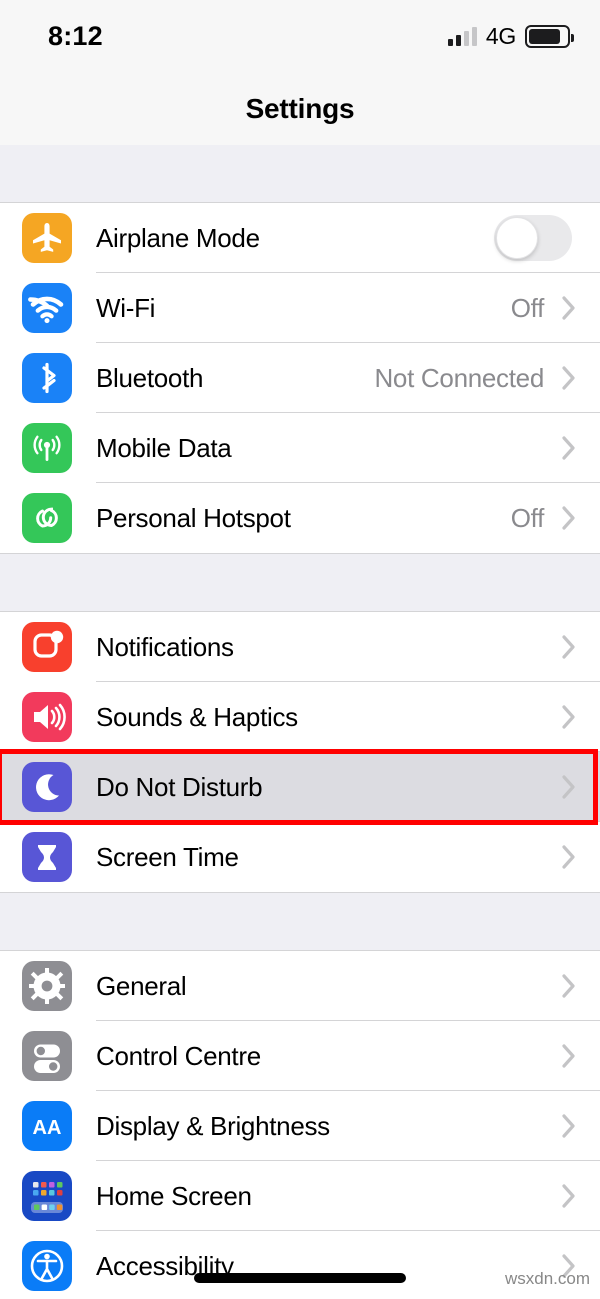 The image size is (600, 1299). I want to click on aa-text-icon: AA, so click(47, 1126).